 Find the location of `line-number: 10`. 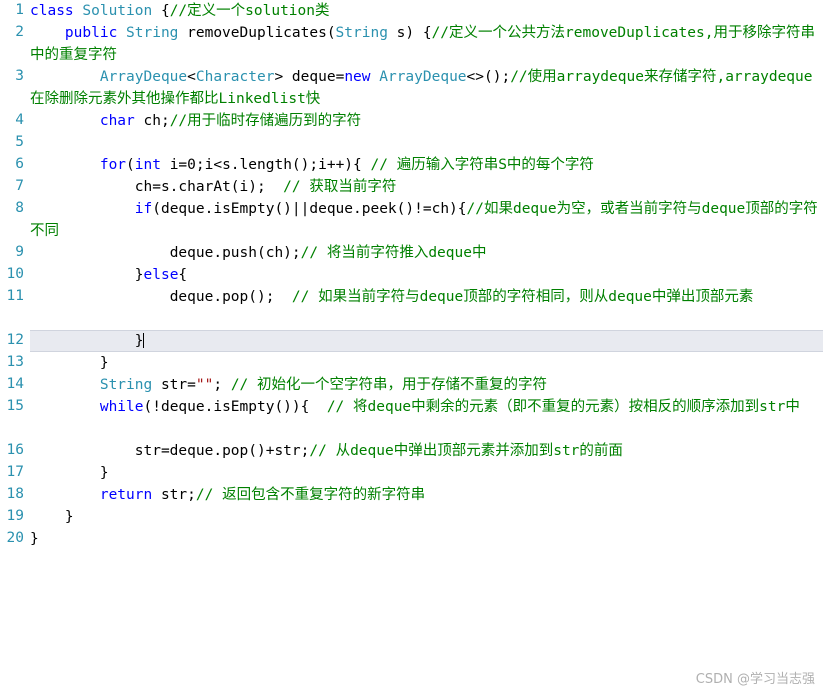

line-number: 10 is located at coordinates (15, 274).